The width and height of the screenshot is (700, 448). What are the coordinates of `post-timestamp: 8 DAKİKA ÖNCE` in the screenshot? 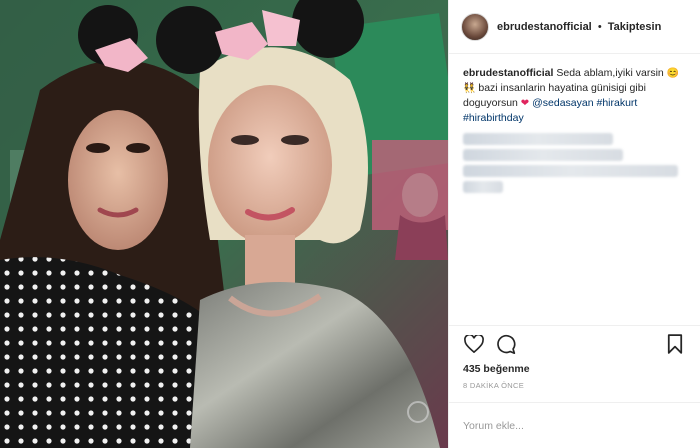 It's located at (574, 382).